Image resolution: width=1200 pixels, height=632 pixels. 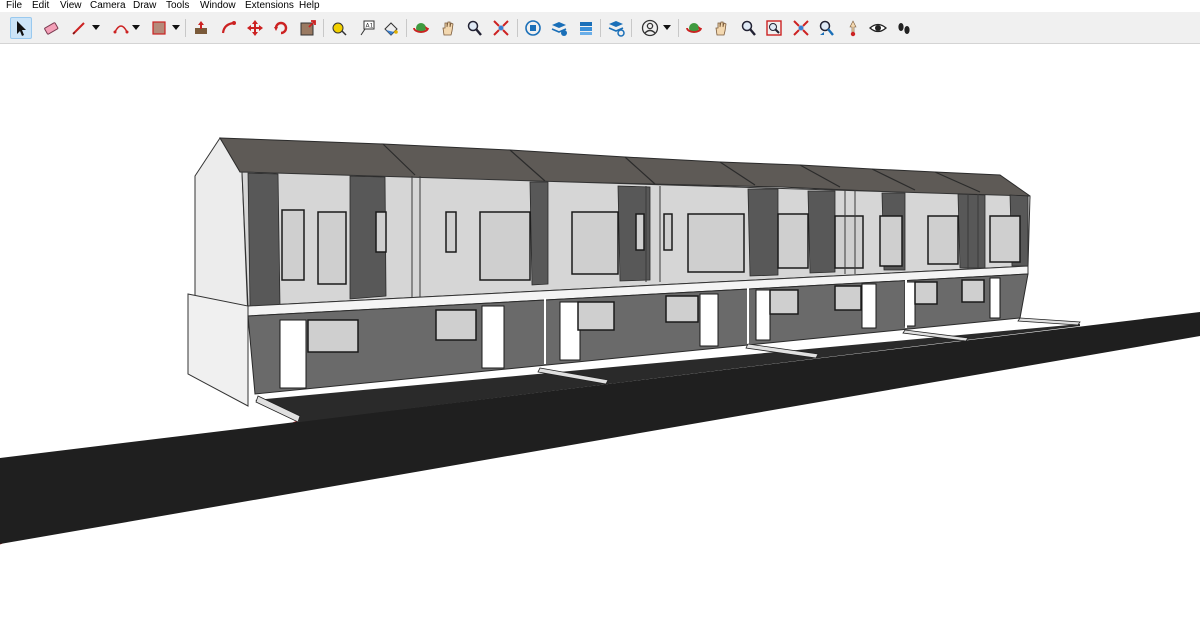 I want to click on menu-window: Window, so click(x=218, y=6).